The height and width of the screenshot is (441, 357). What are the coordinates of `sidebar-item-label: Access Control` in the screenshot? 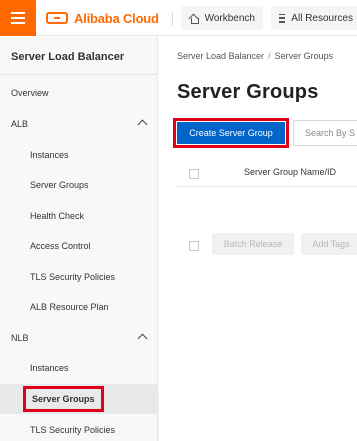 It's located at (60, 246).